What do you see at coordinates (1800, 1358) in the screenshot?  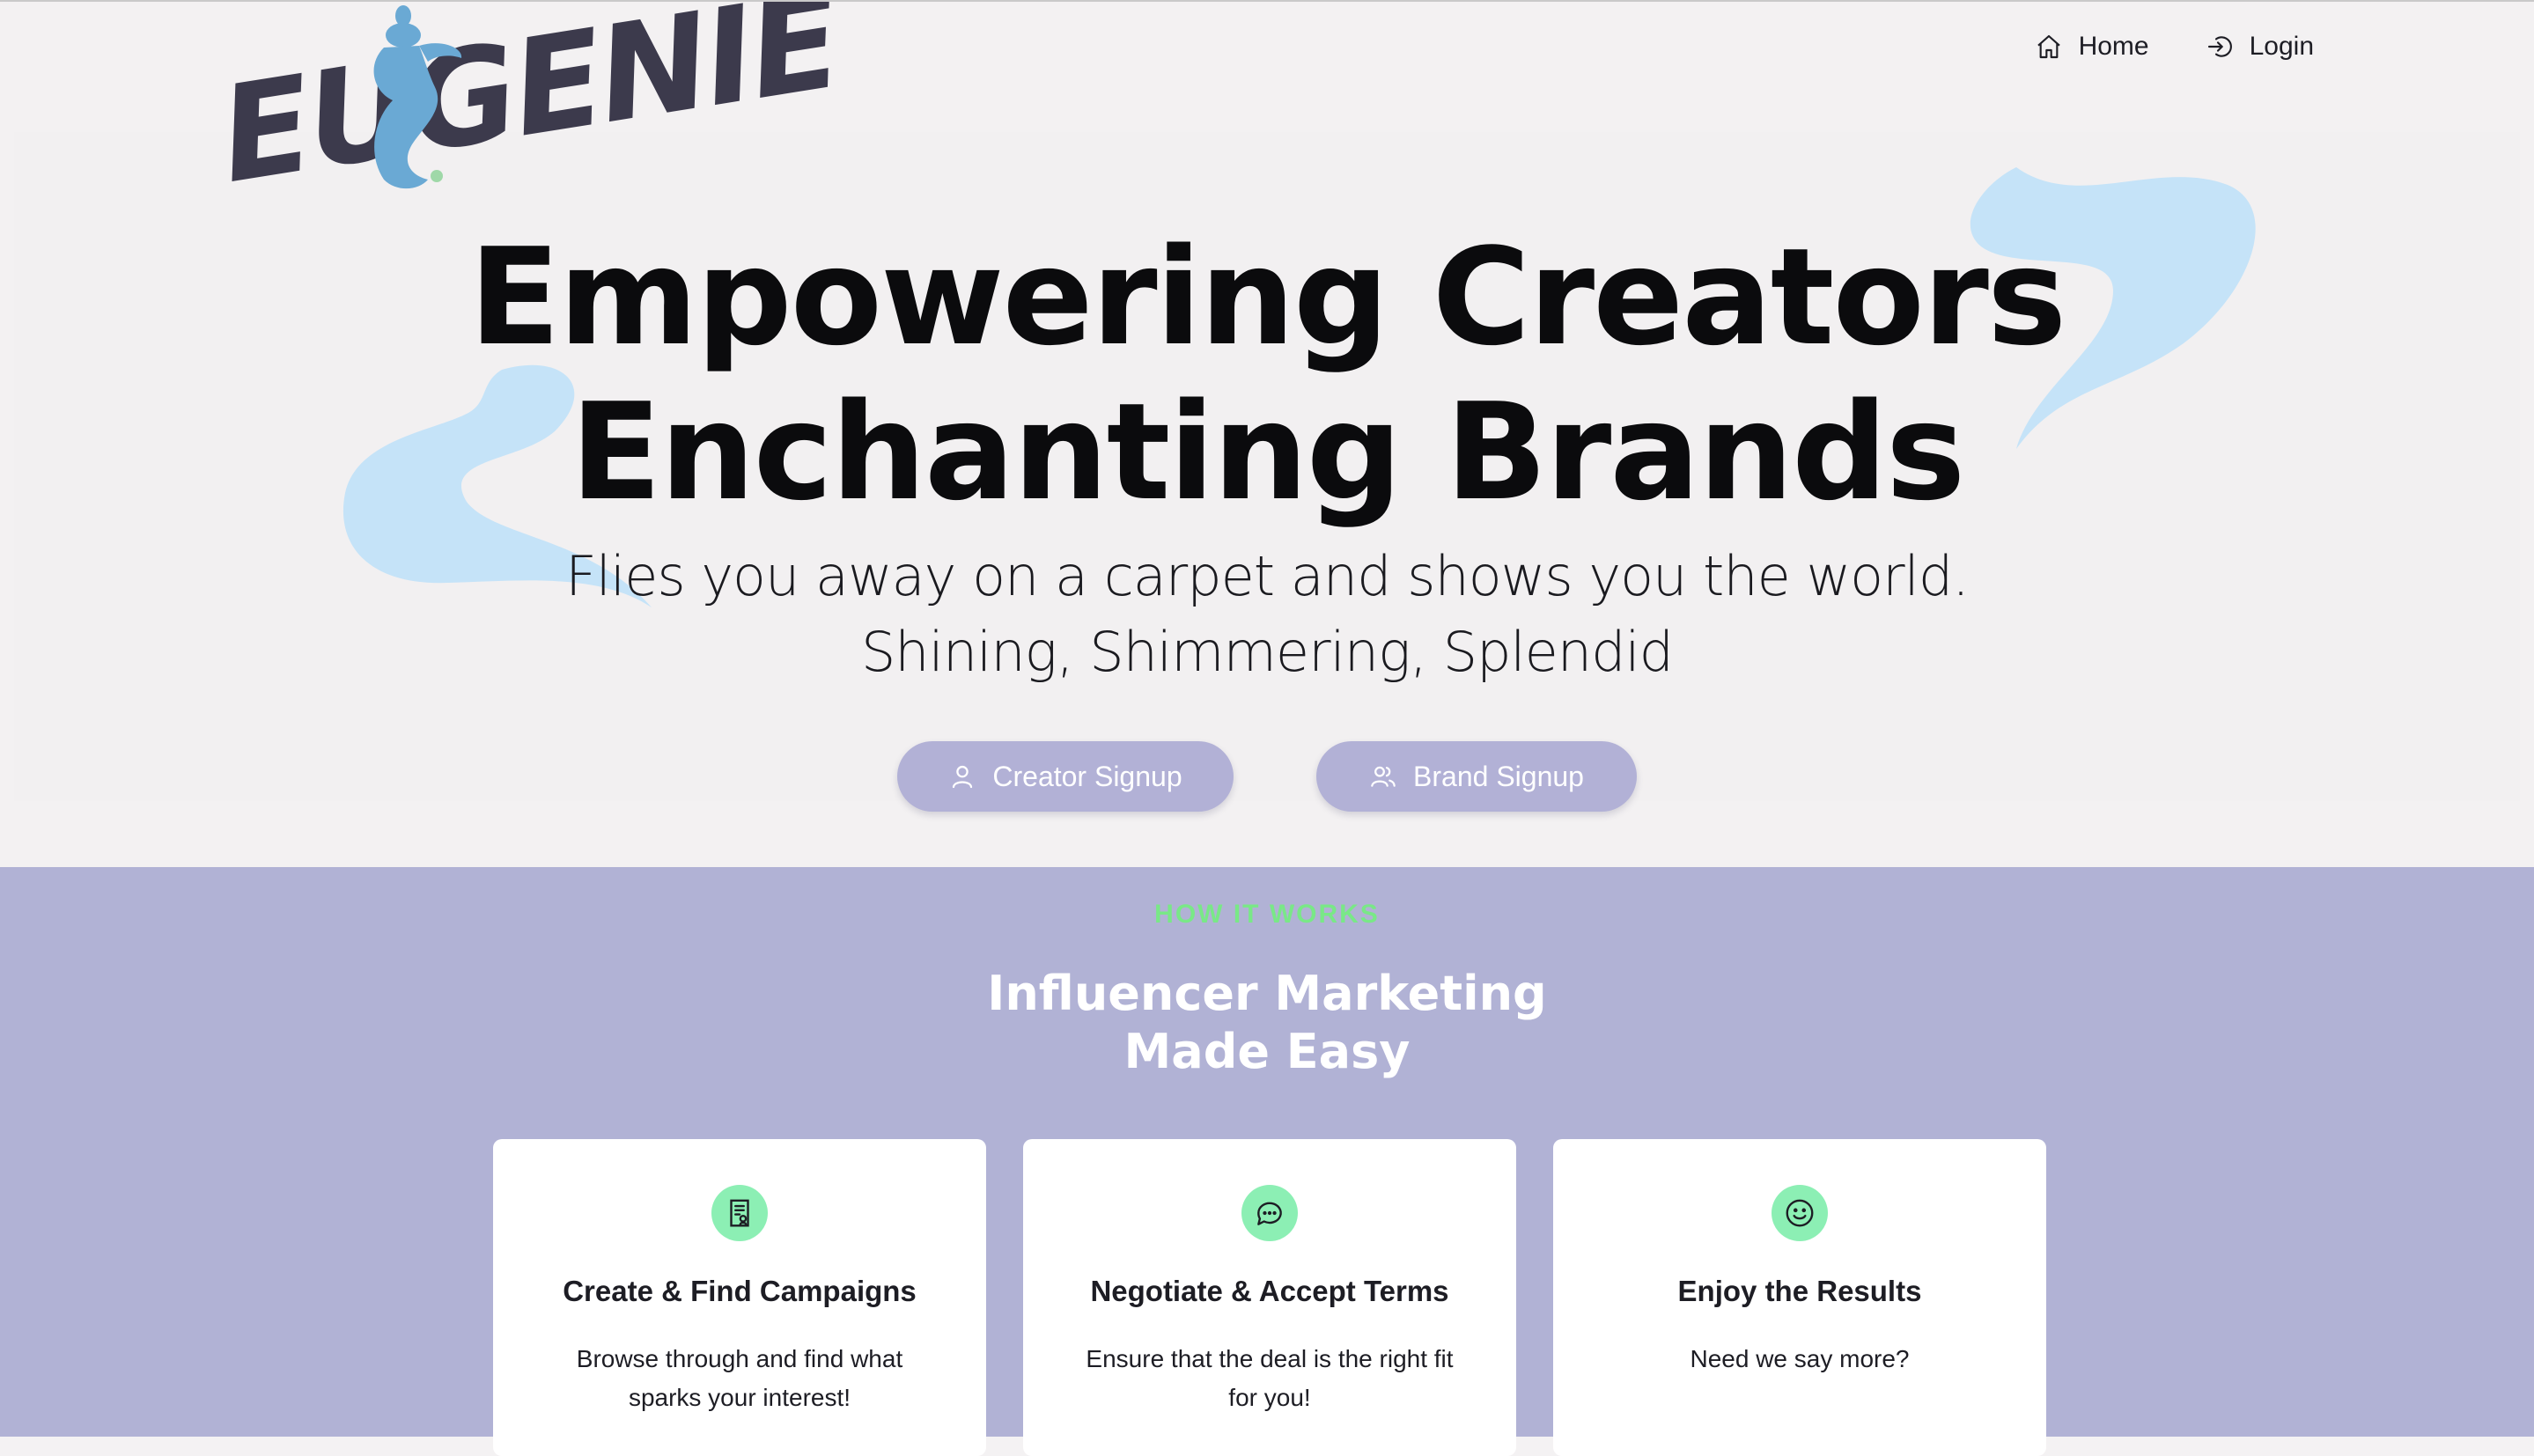 I see `card-text: Need we say more?` at bounding box center [1800, 1358].